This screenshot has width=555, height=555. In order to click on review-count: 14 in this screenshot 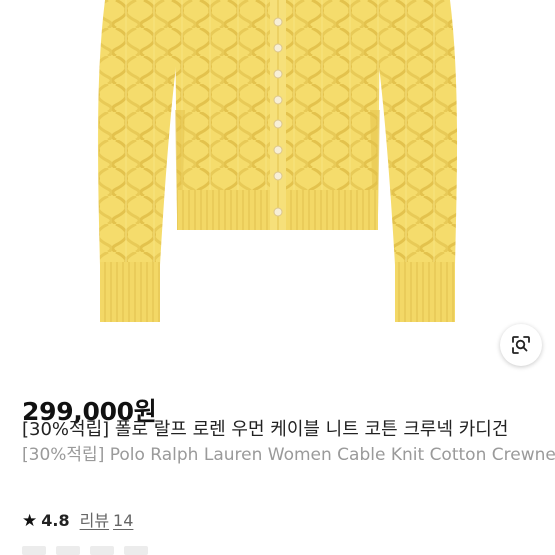, I will do `click(123, 520)`.